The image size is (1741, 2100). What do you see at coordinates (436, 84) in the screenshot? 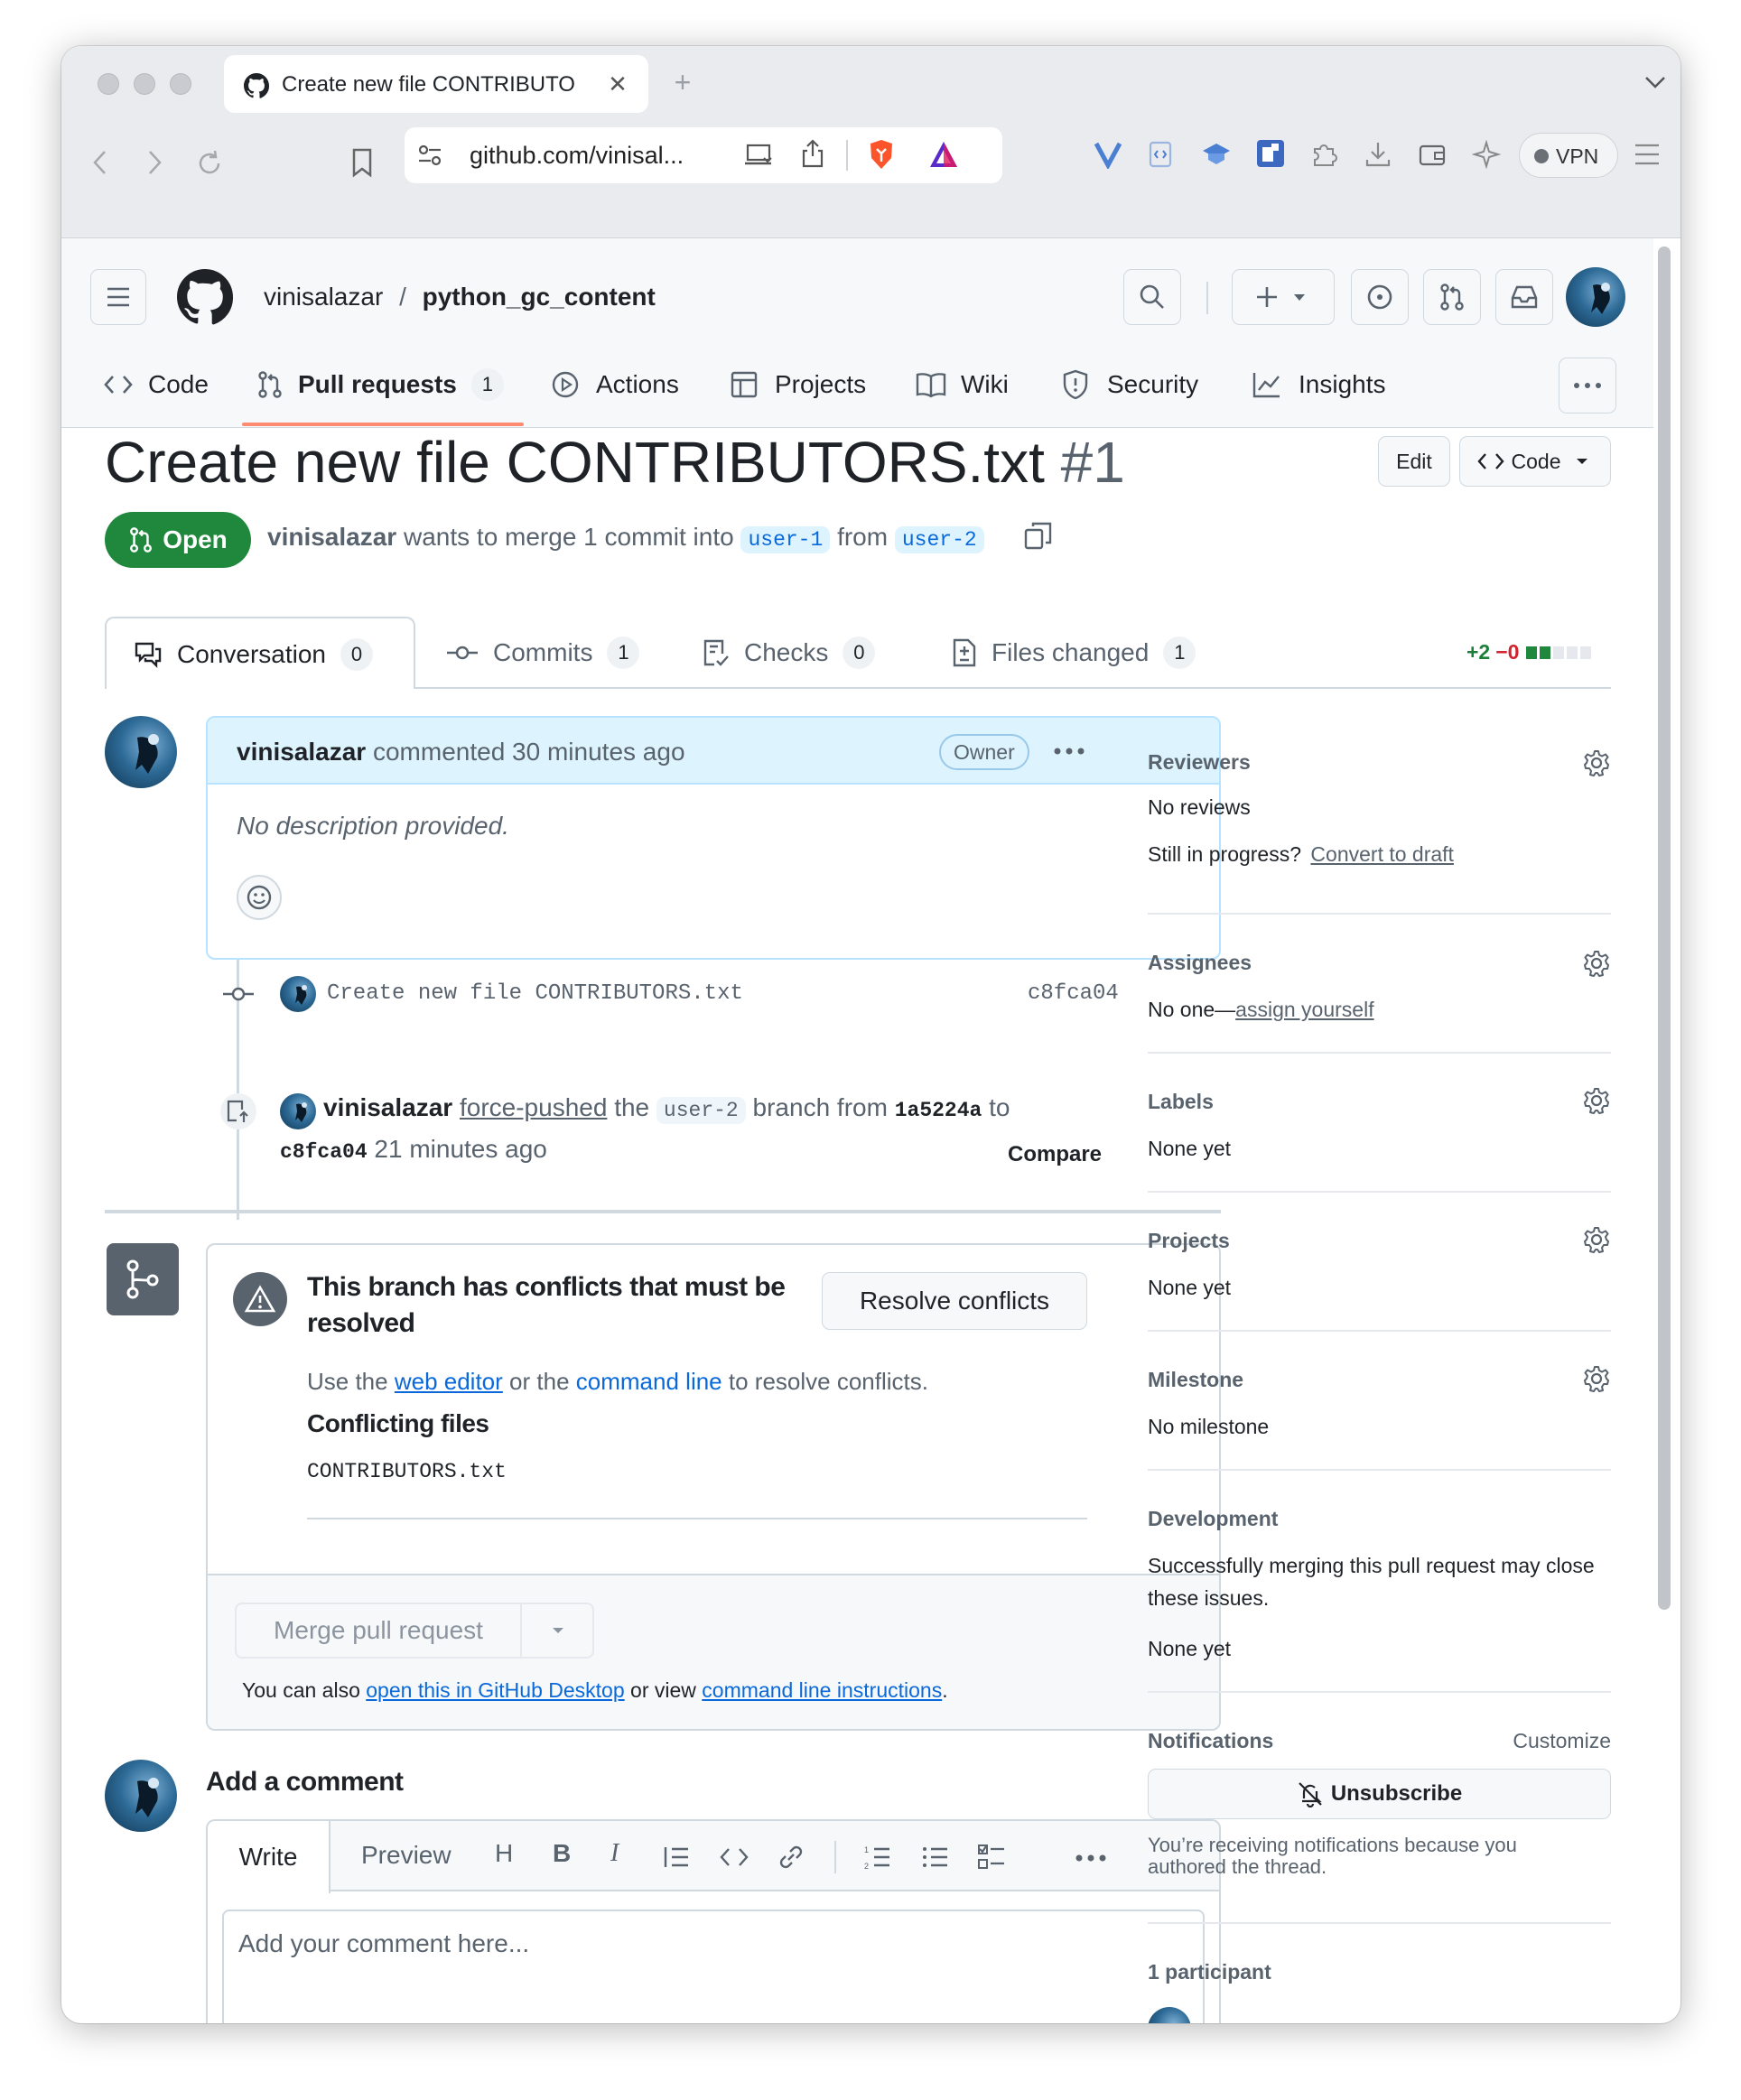
I see `browser-tab: Create new file CONTRIBUTO ✕` at bounding box center [436, 84].